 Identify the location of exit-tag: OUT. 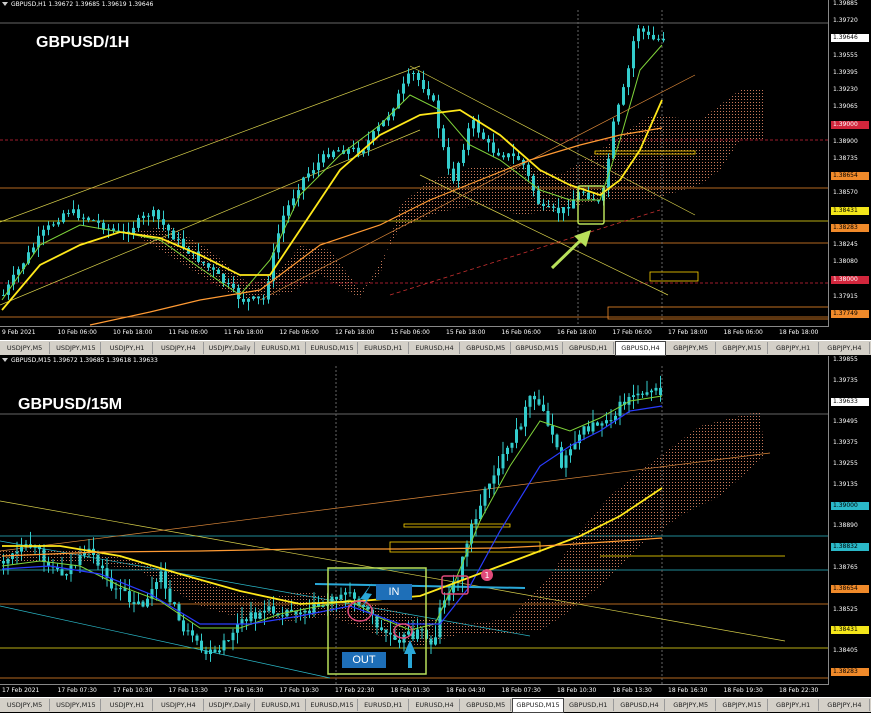
(364, 660).